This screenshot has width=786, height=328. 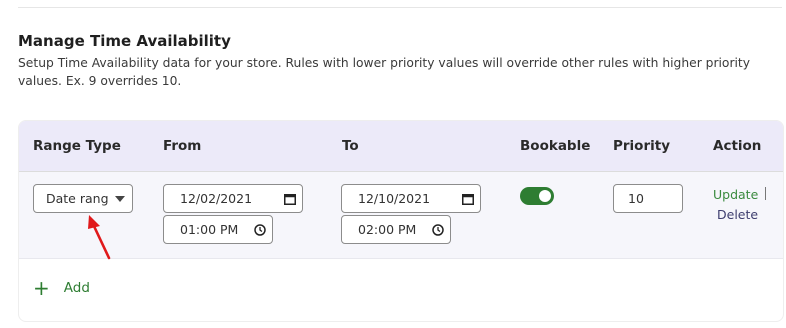 I want to click on to-time-input: 02:00 PM, so click(x=396, y=229).